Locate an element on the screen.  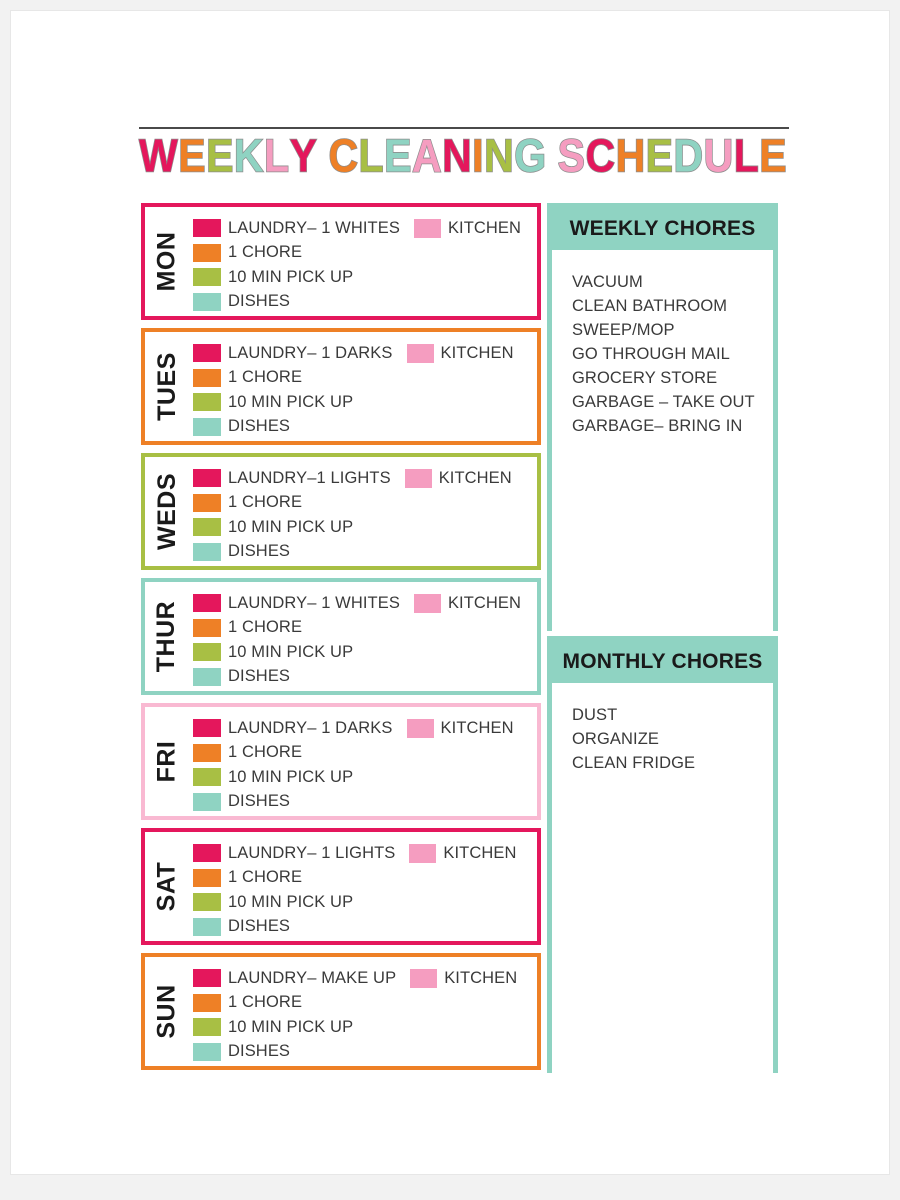
title-letter: C is located at coordinates (343, 155).